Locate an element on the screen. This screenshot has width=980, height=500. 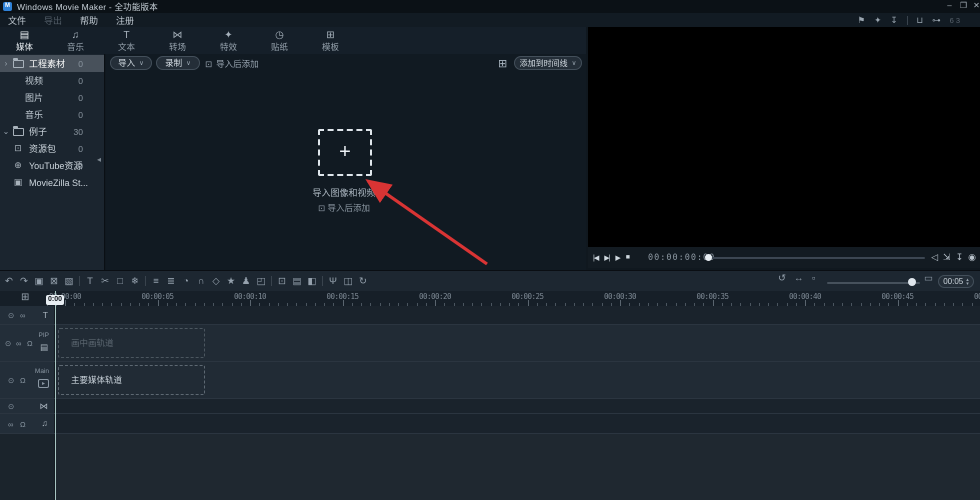
sidebar-music: 音乐 0 is located at coordinates (52, 114).